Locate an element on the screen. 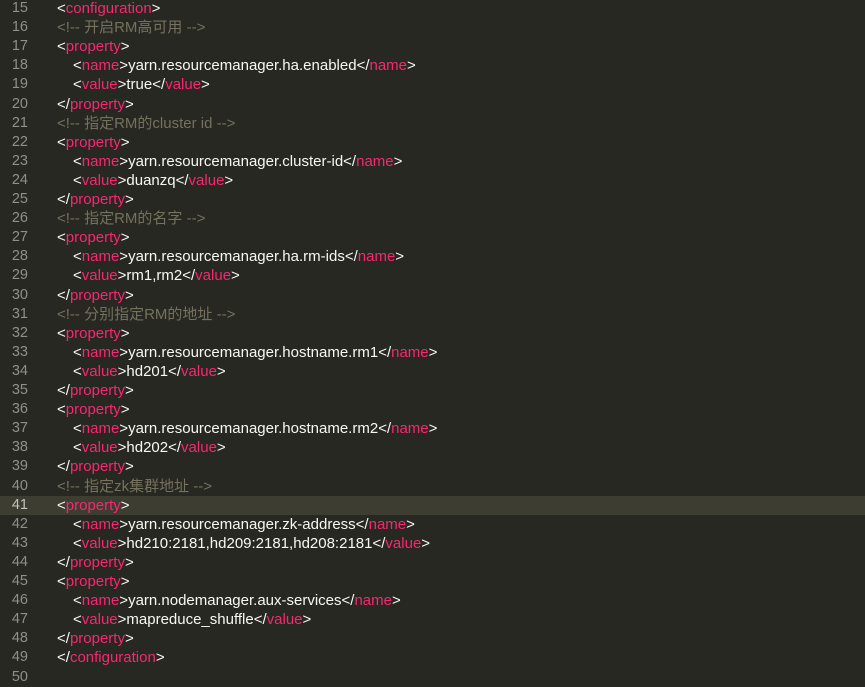 Image resolution: width=865 pixels, height=687 pixels. code-line: 19 <value>true</value> is located at coordinates (432, 84).